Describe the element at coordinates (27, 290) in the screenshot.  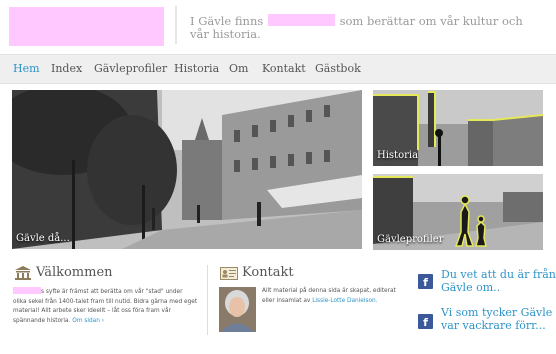
I see `site-name-highlight` at that location.